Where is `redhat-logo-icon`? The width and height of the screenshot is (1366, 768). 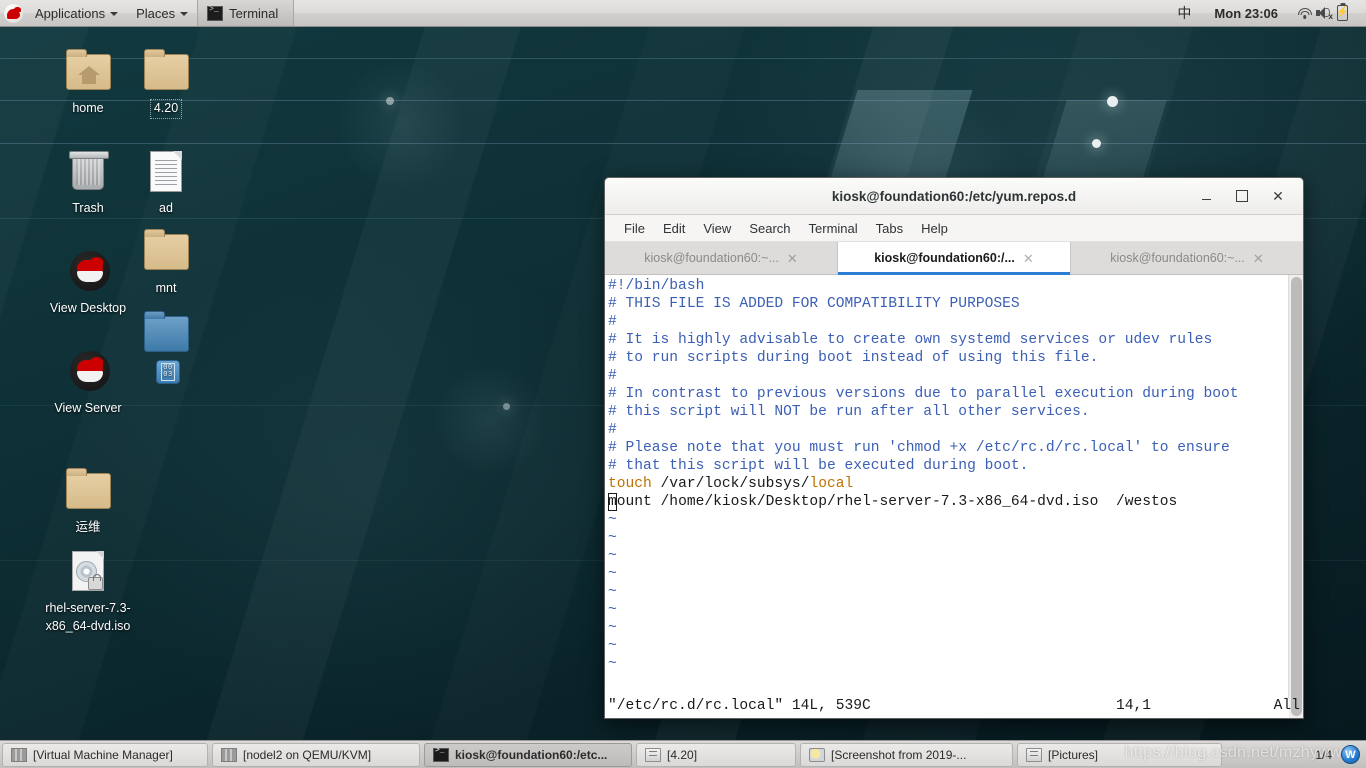 redhat-logo-icon is located at coordinates (13, 13).